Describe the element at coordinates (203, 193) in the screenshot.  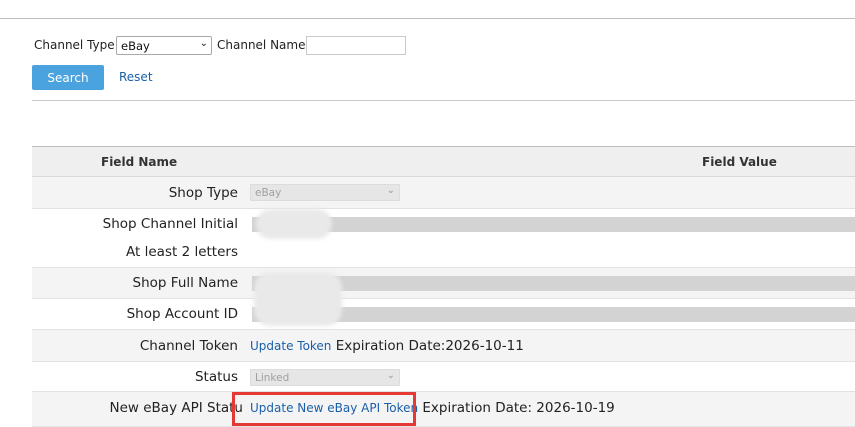
I see `shop-type-label: Shop Type` at that location.